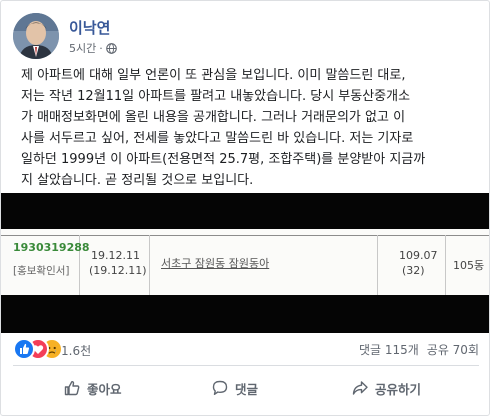 This screenshot has width=490, height=416. I want to click on listing-building: 105동, so click(469, 265).